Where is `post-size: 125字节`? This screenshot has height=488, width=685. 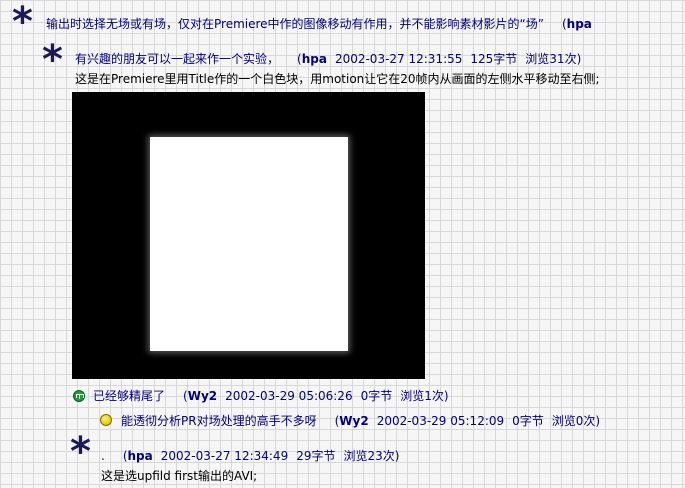 post-size: 125字节 is located at coordinates (494, 59).